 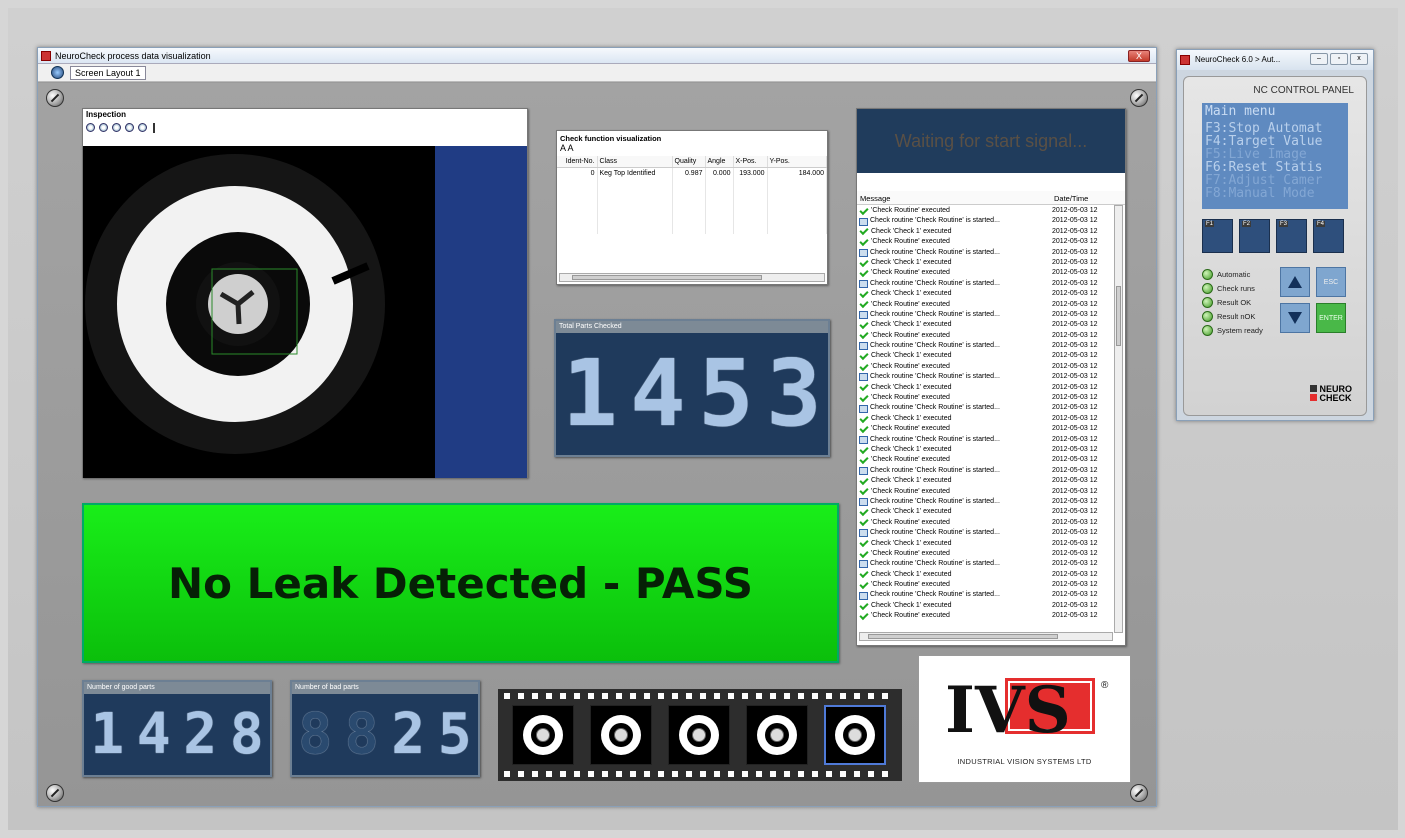 What do you see at coordinates (1071, 198) in the screenshot?
I see `datetime-column-header: Date/Time` at bounding box center [1071, 198].